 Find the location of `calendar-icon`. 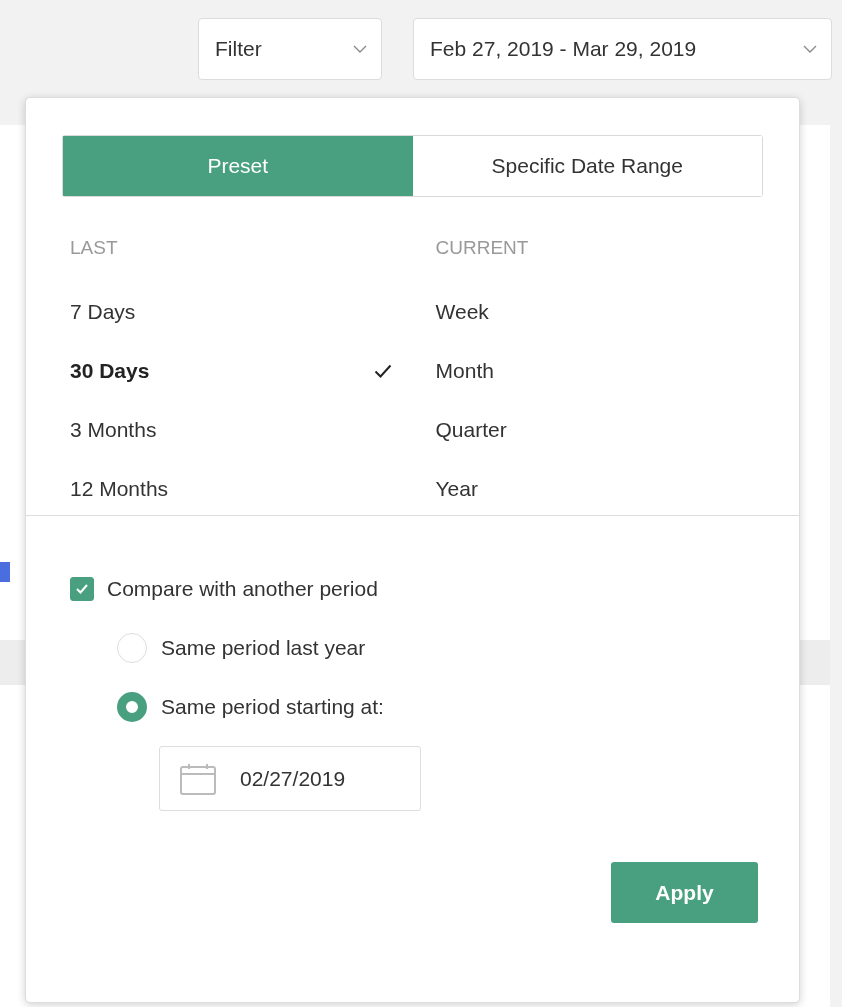

calendar-icon is located at coordinates (198, 778).